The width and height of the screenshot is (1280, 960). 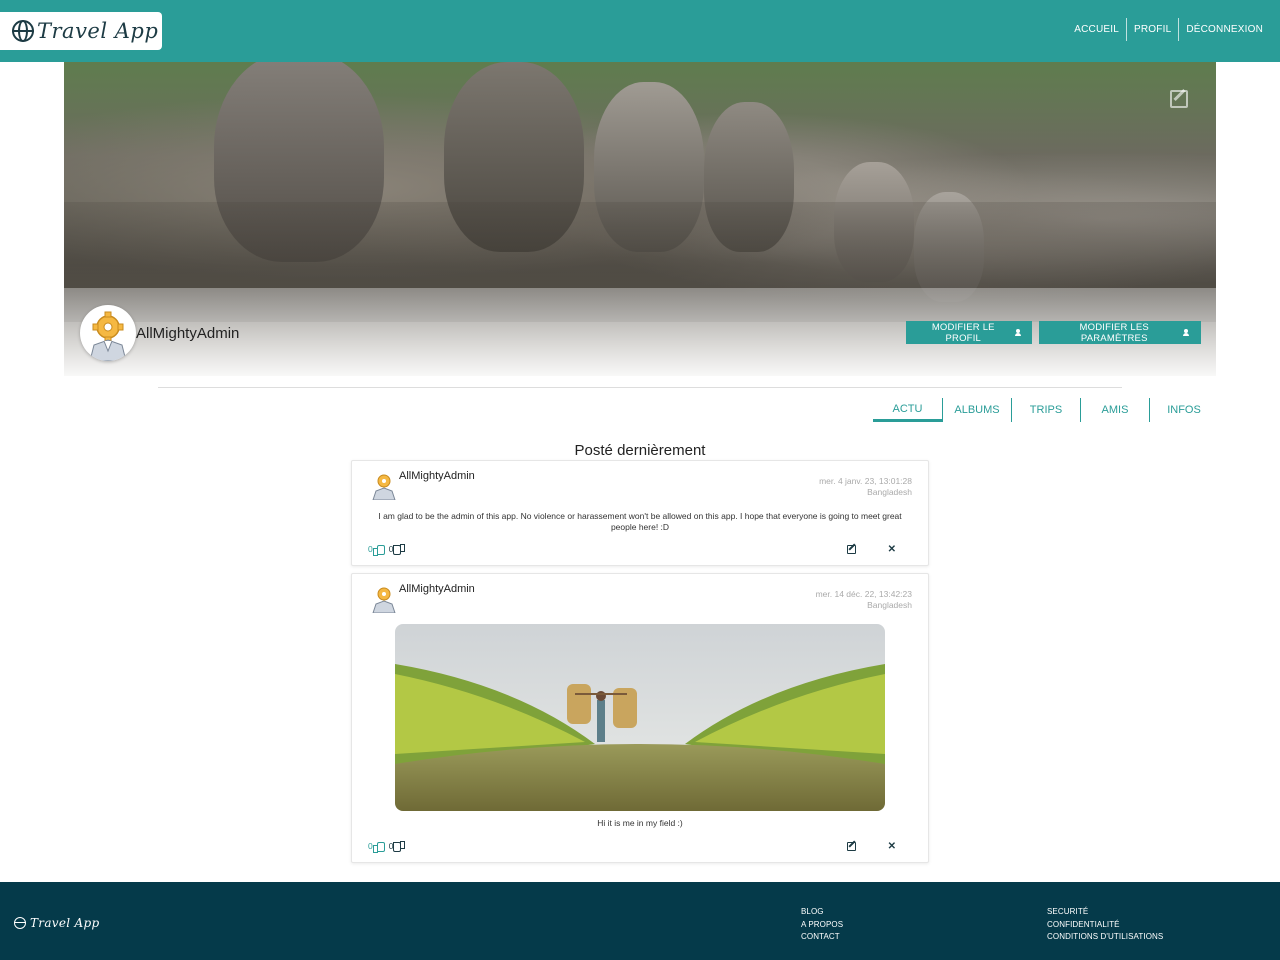 I want to click on edit-profile-label: MODIFIER LE PROFIL, so click(x=963, y=332).